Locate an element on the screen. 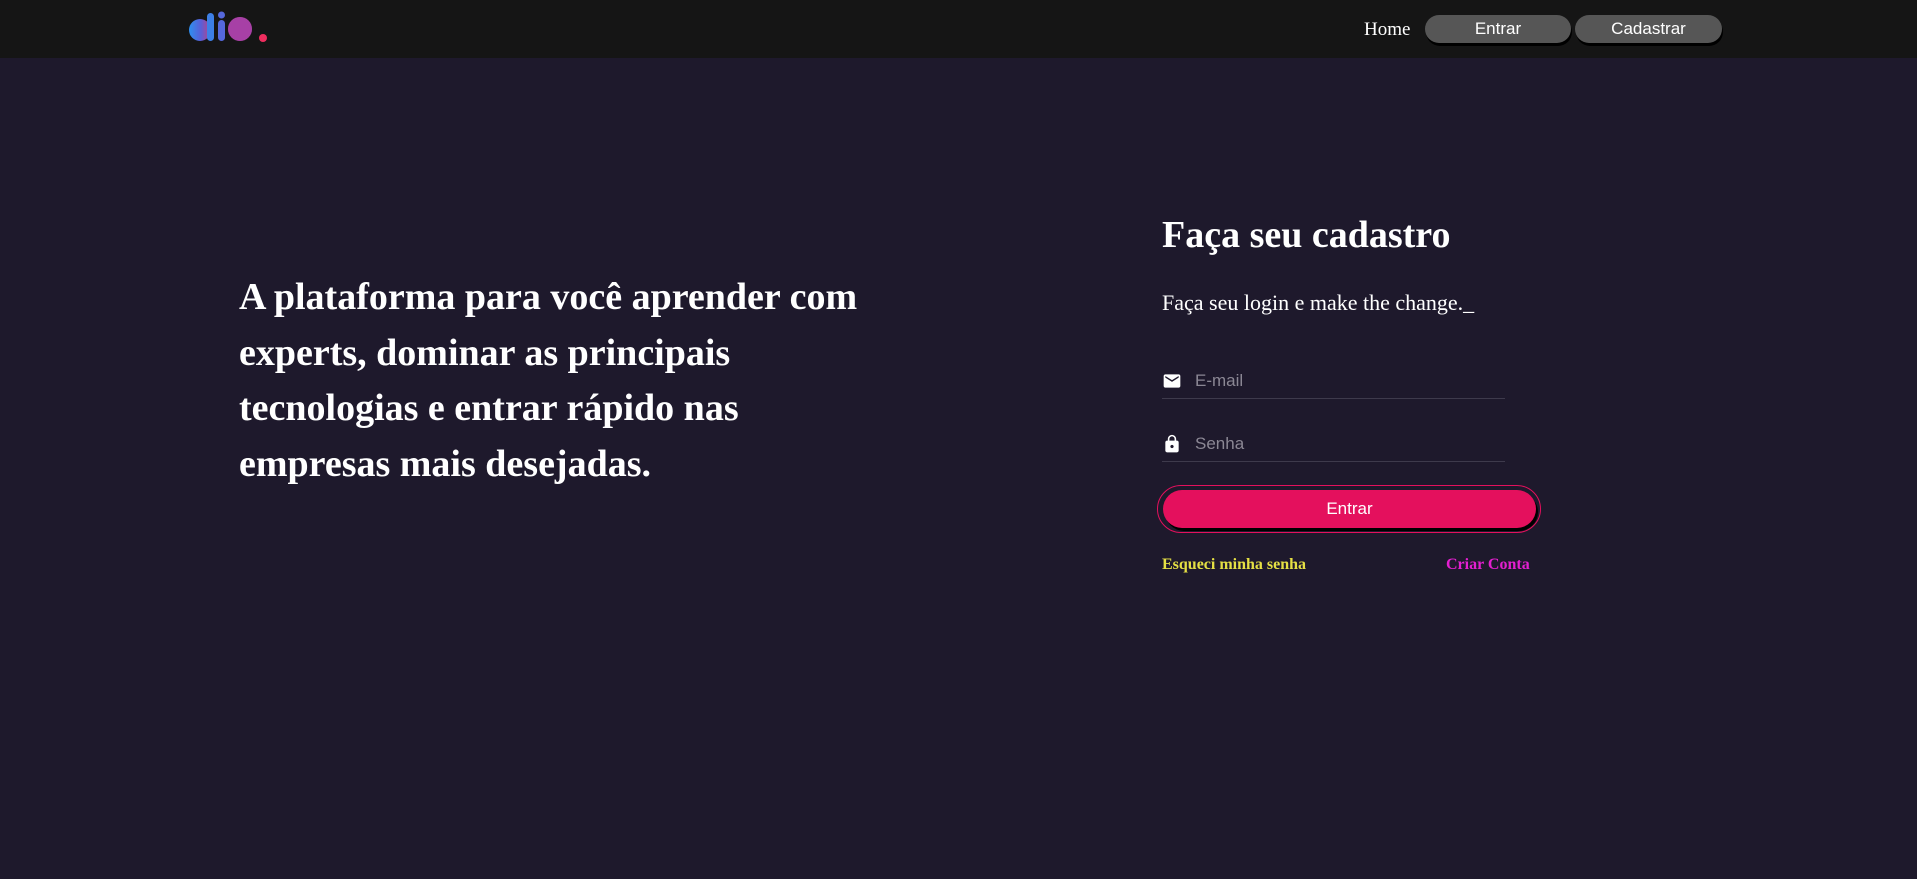 This screenshot has height=879, width=1917. lock-icon is located at coordinates (1172, 443).